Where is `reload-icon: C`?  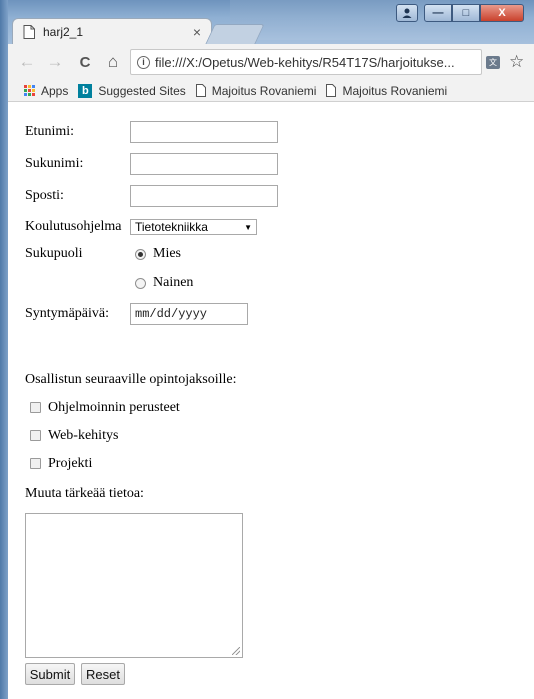 reload-icon: C is located at coordinates (85, 62).